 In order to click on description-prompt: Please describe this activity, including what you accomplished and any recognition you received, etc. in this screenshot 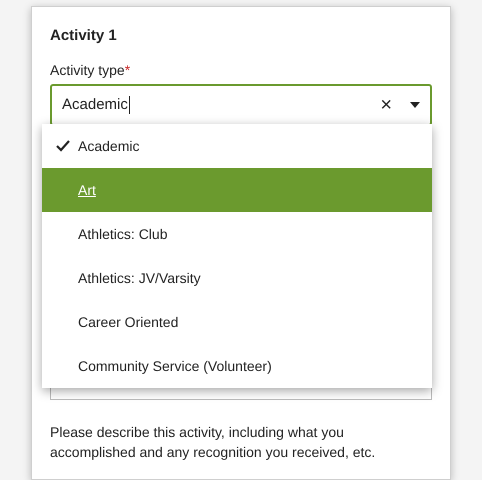, I will do `click(213, 442)`.